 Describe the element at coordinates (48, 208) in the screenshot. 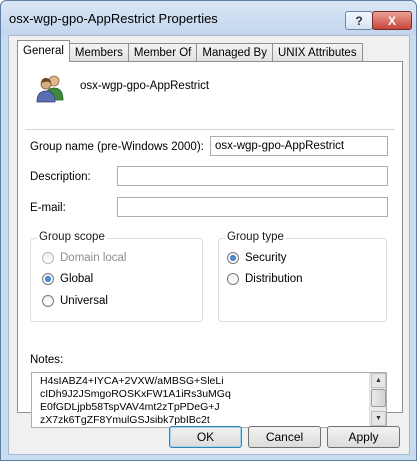

I see `email-label: E-mail:` at that location.